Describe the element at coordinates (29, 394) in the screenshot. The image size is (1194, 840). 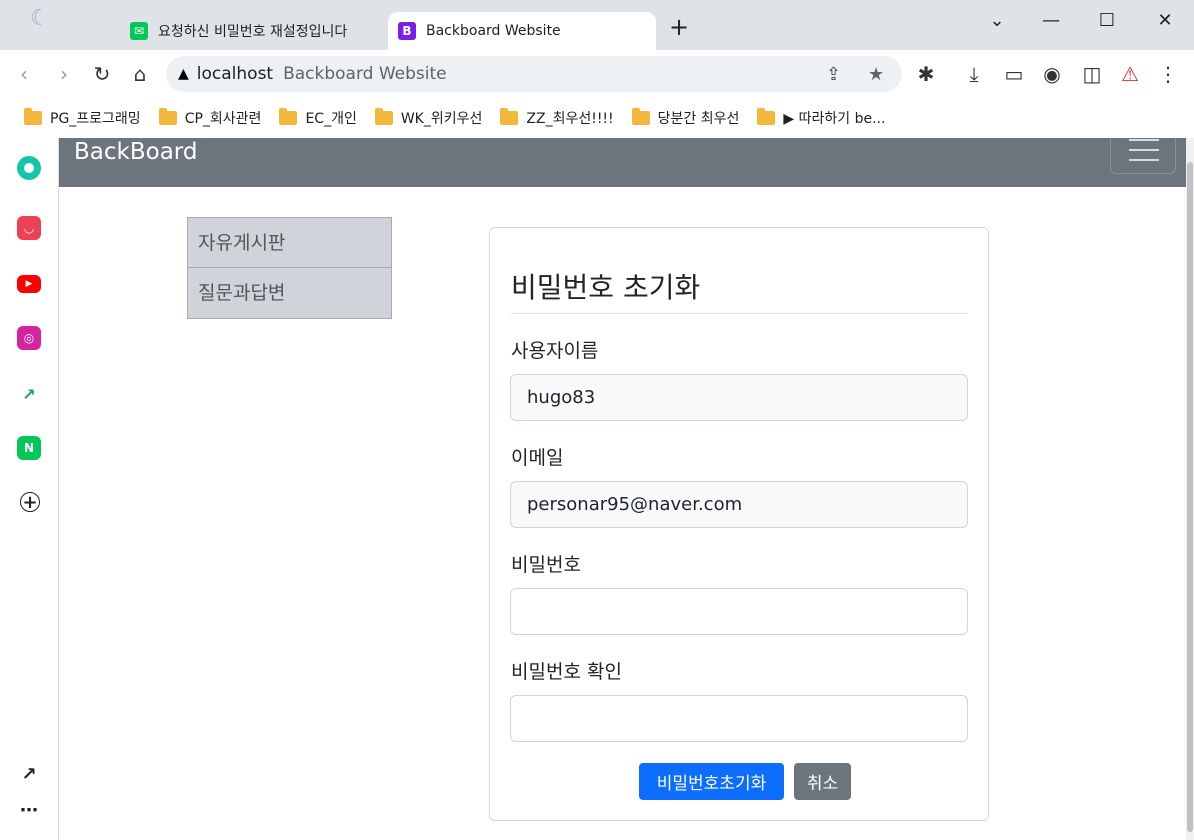
I see `stock-chart-icon: ↗` at that location.